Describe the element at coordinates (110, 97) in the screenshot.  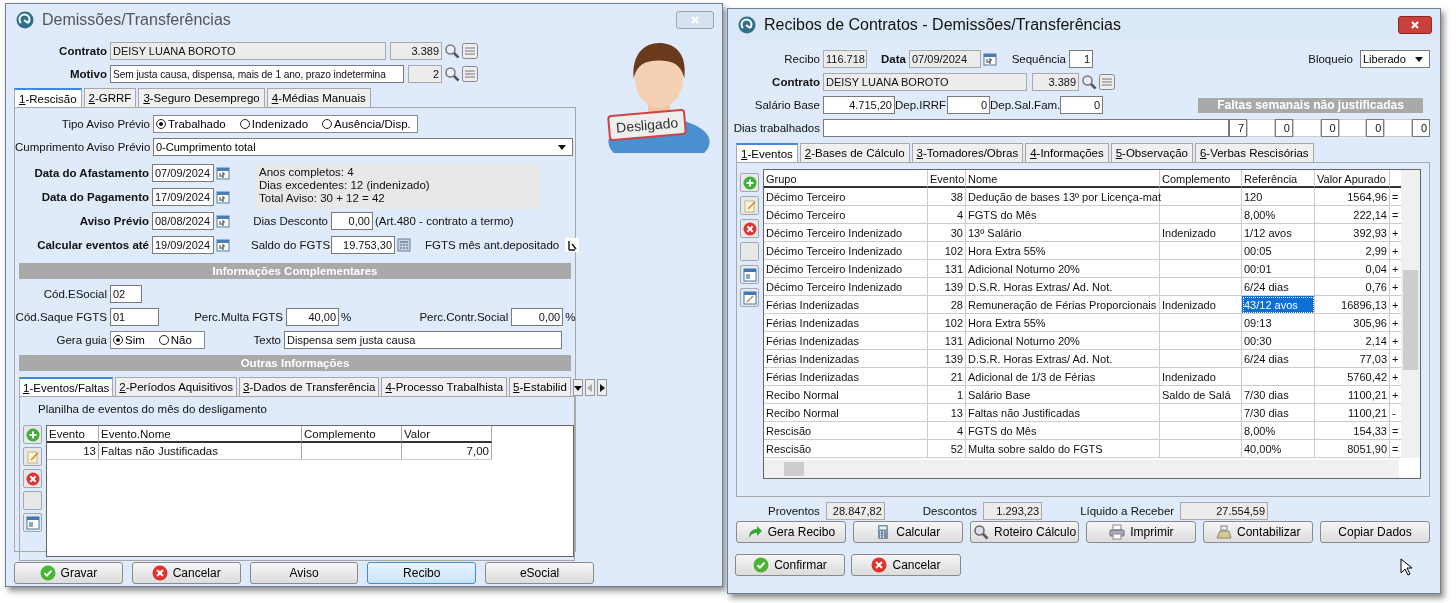
I see `tab: 2-GRRF` at that location.